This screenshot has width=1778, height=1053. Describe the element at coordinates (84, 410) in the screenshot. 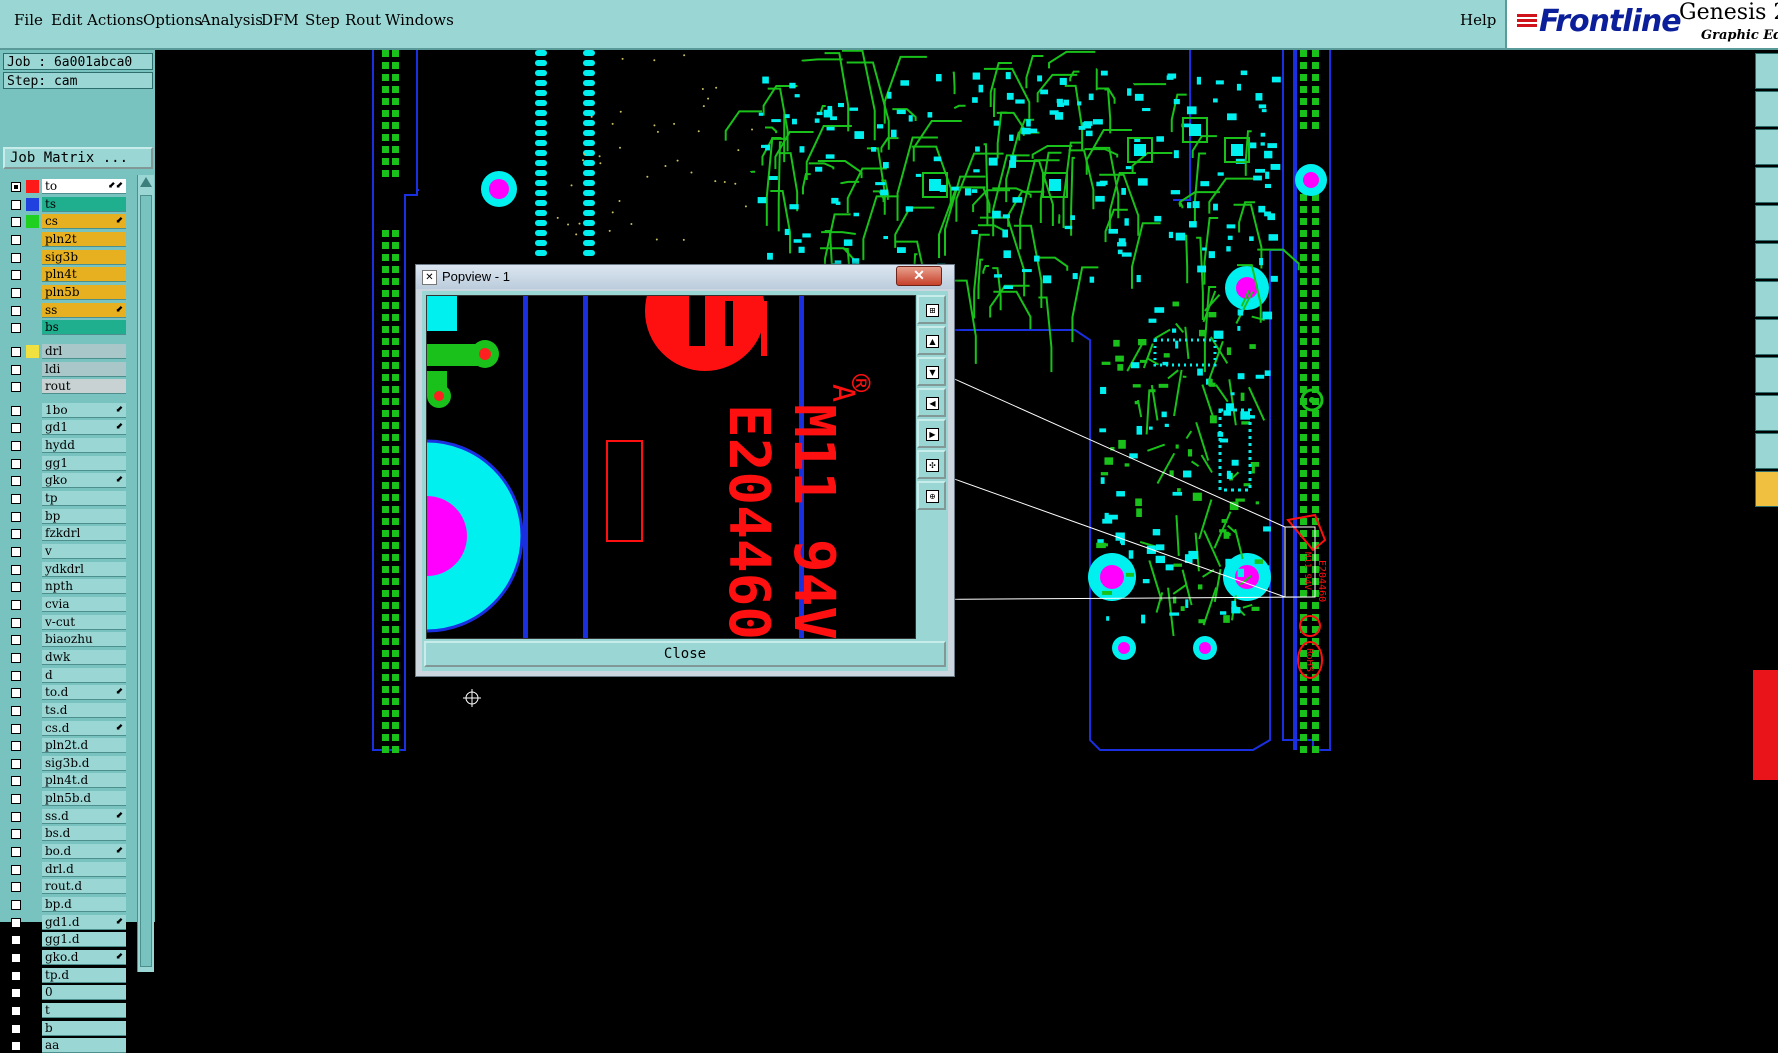

I see `layer-name: 1bo⬋` at that location.